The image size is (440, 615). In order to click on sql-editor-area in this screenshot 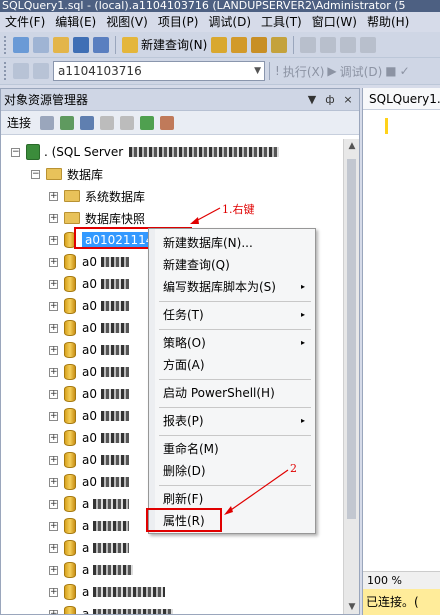, I will do `click(401, 345)`.